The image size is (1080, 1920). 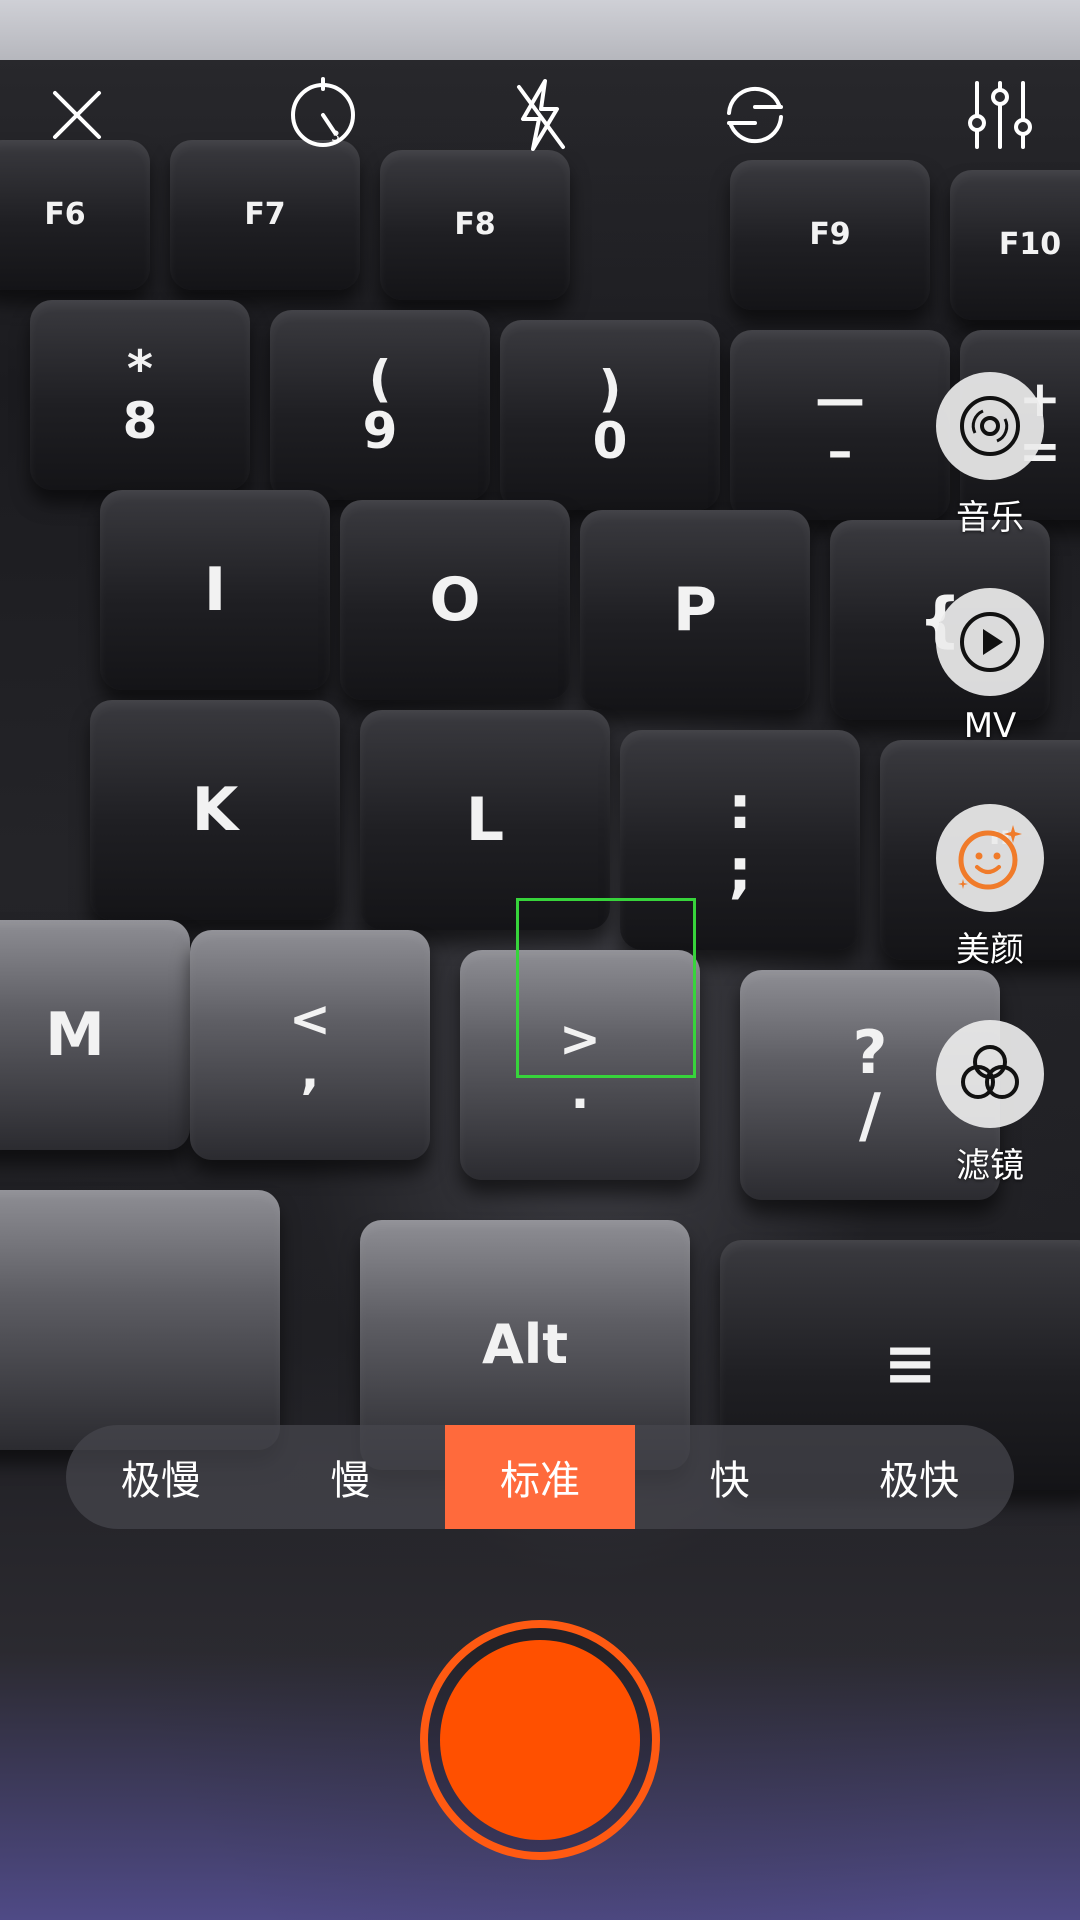 I want to click on speed-option-normal: 标准, so click(x=540, y=1477).